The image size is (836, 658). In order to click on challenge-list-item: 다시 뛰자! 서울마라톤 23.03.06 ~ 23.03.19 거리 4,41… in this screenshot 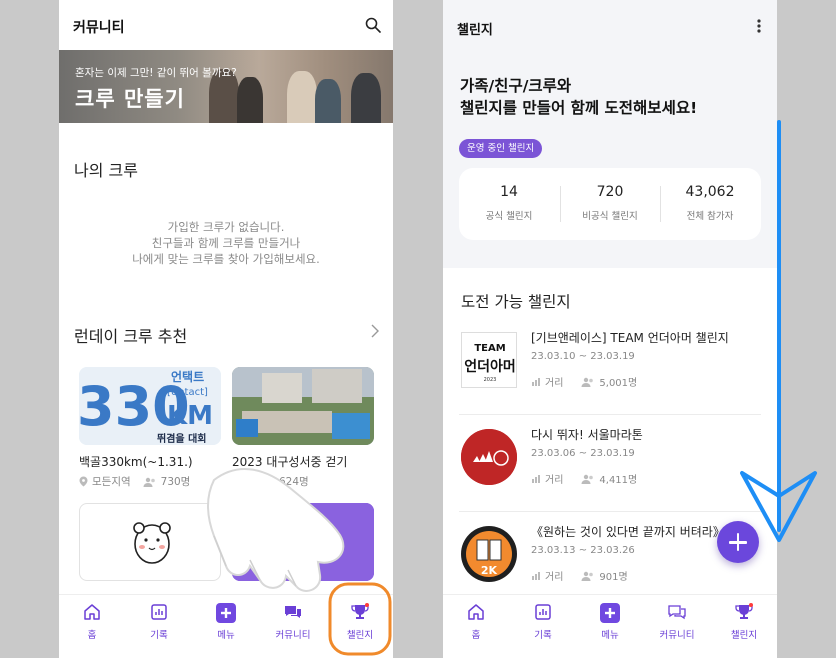, I will do `click(610, 463)`.